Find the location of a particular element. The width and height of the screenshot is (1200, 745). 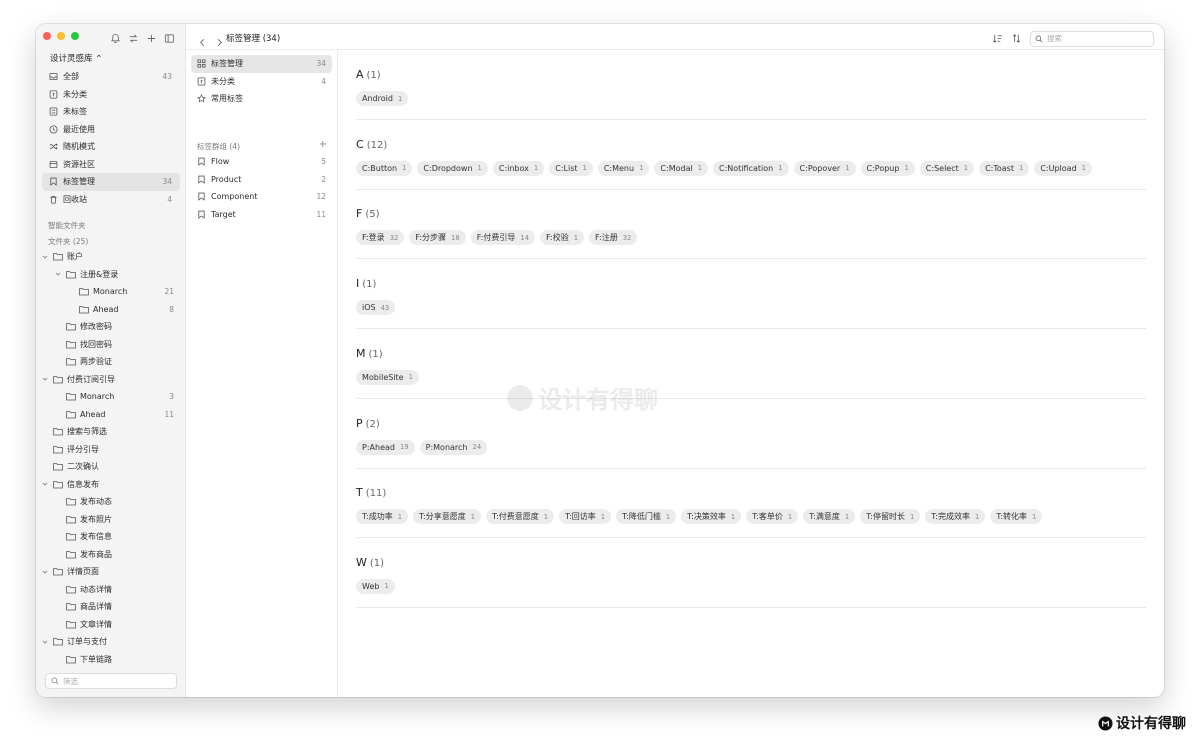

tag-chip: T:付费意愿度 1 is located at coordinates (520, 517).